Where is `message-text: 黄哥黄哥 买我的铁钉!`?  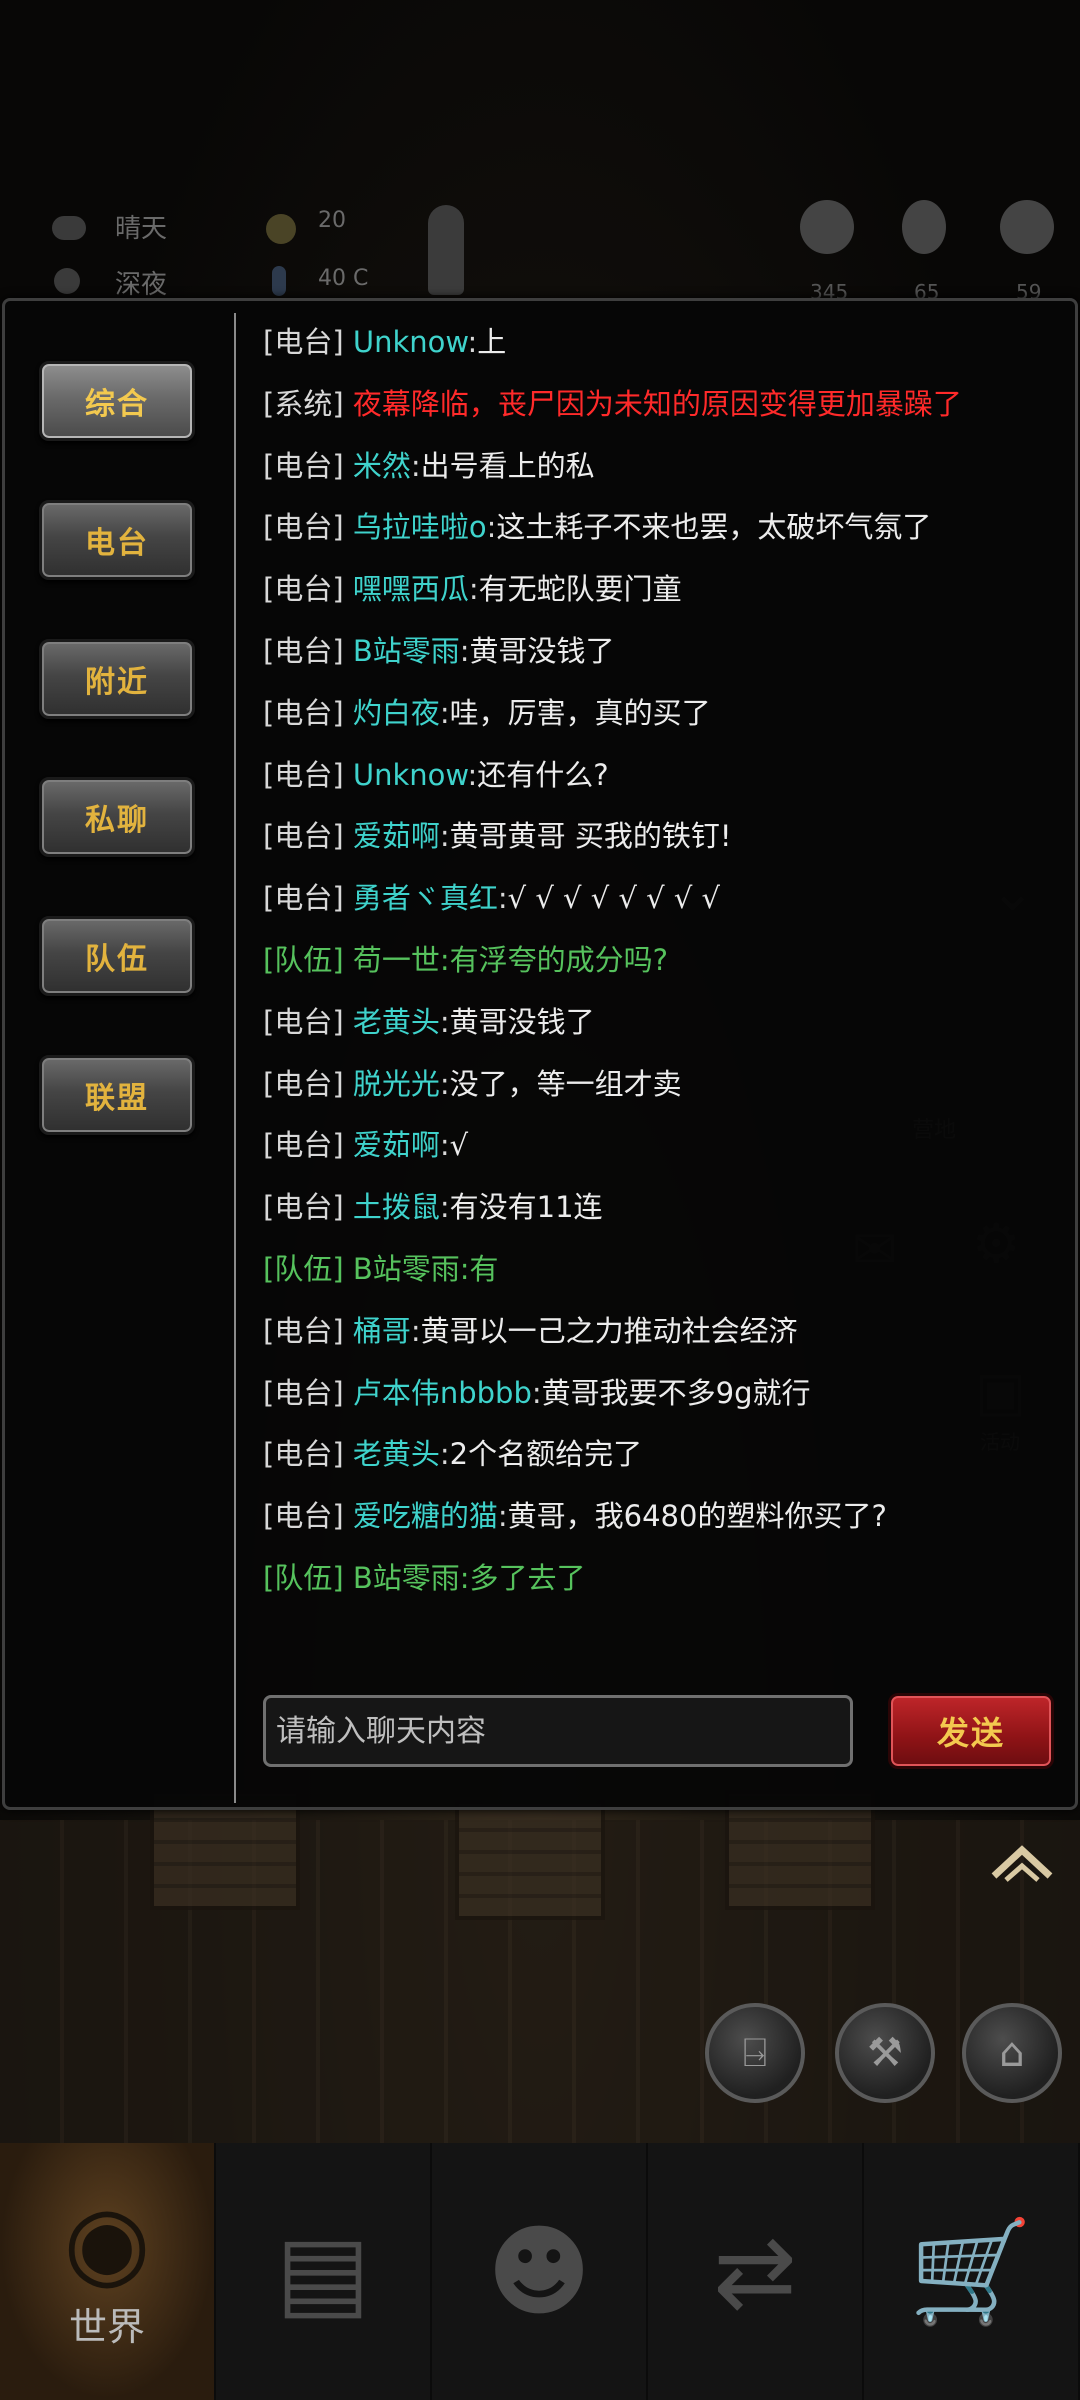
message-text: 黄哥黄哥 买我的铁钉! is located at coordinates (590, 836).